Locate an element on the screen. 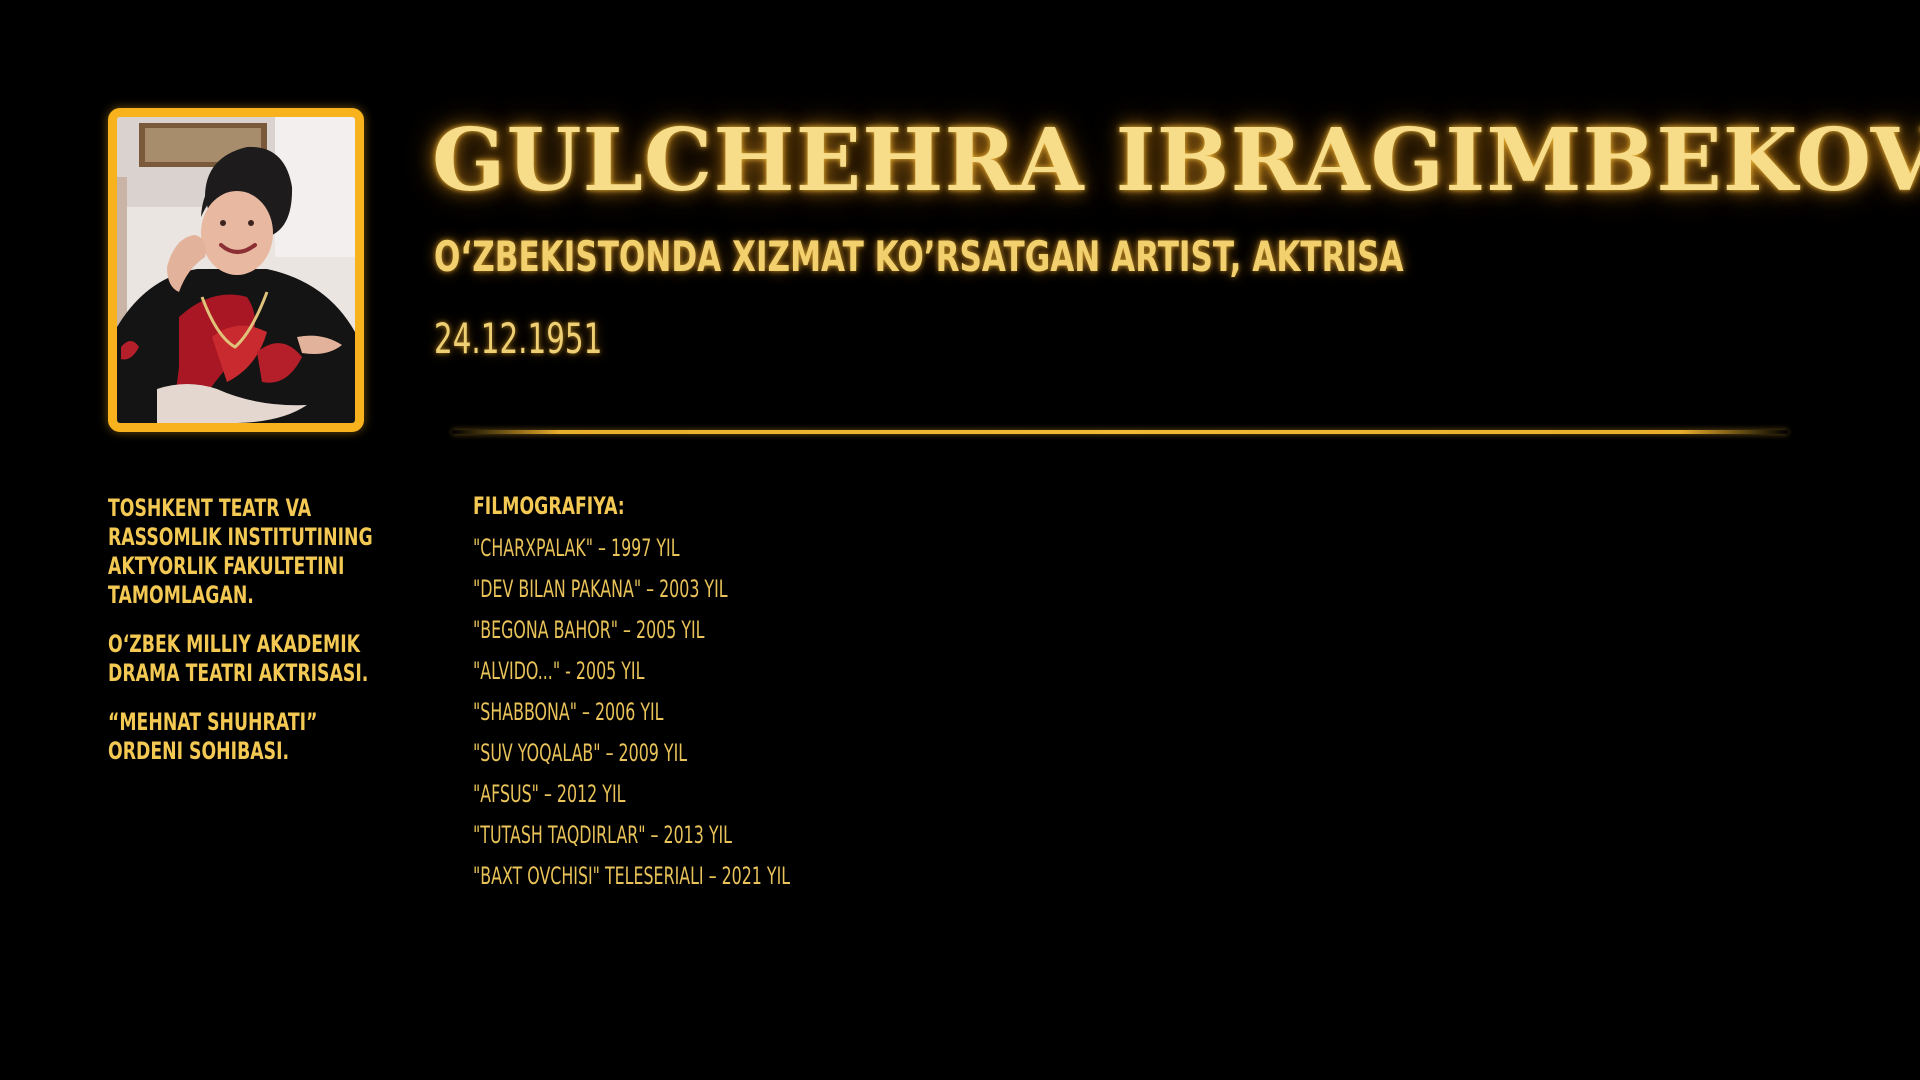 The width and height of the screenshot is (1920, 1080). filmography-heading: FILMOGRAFIYA: is located at coordinates (549, 506).